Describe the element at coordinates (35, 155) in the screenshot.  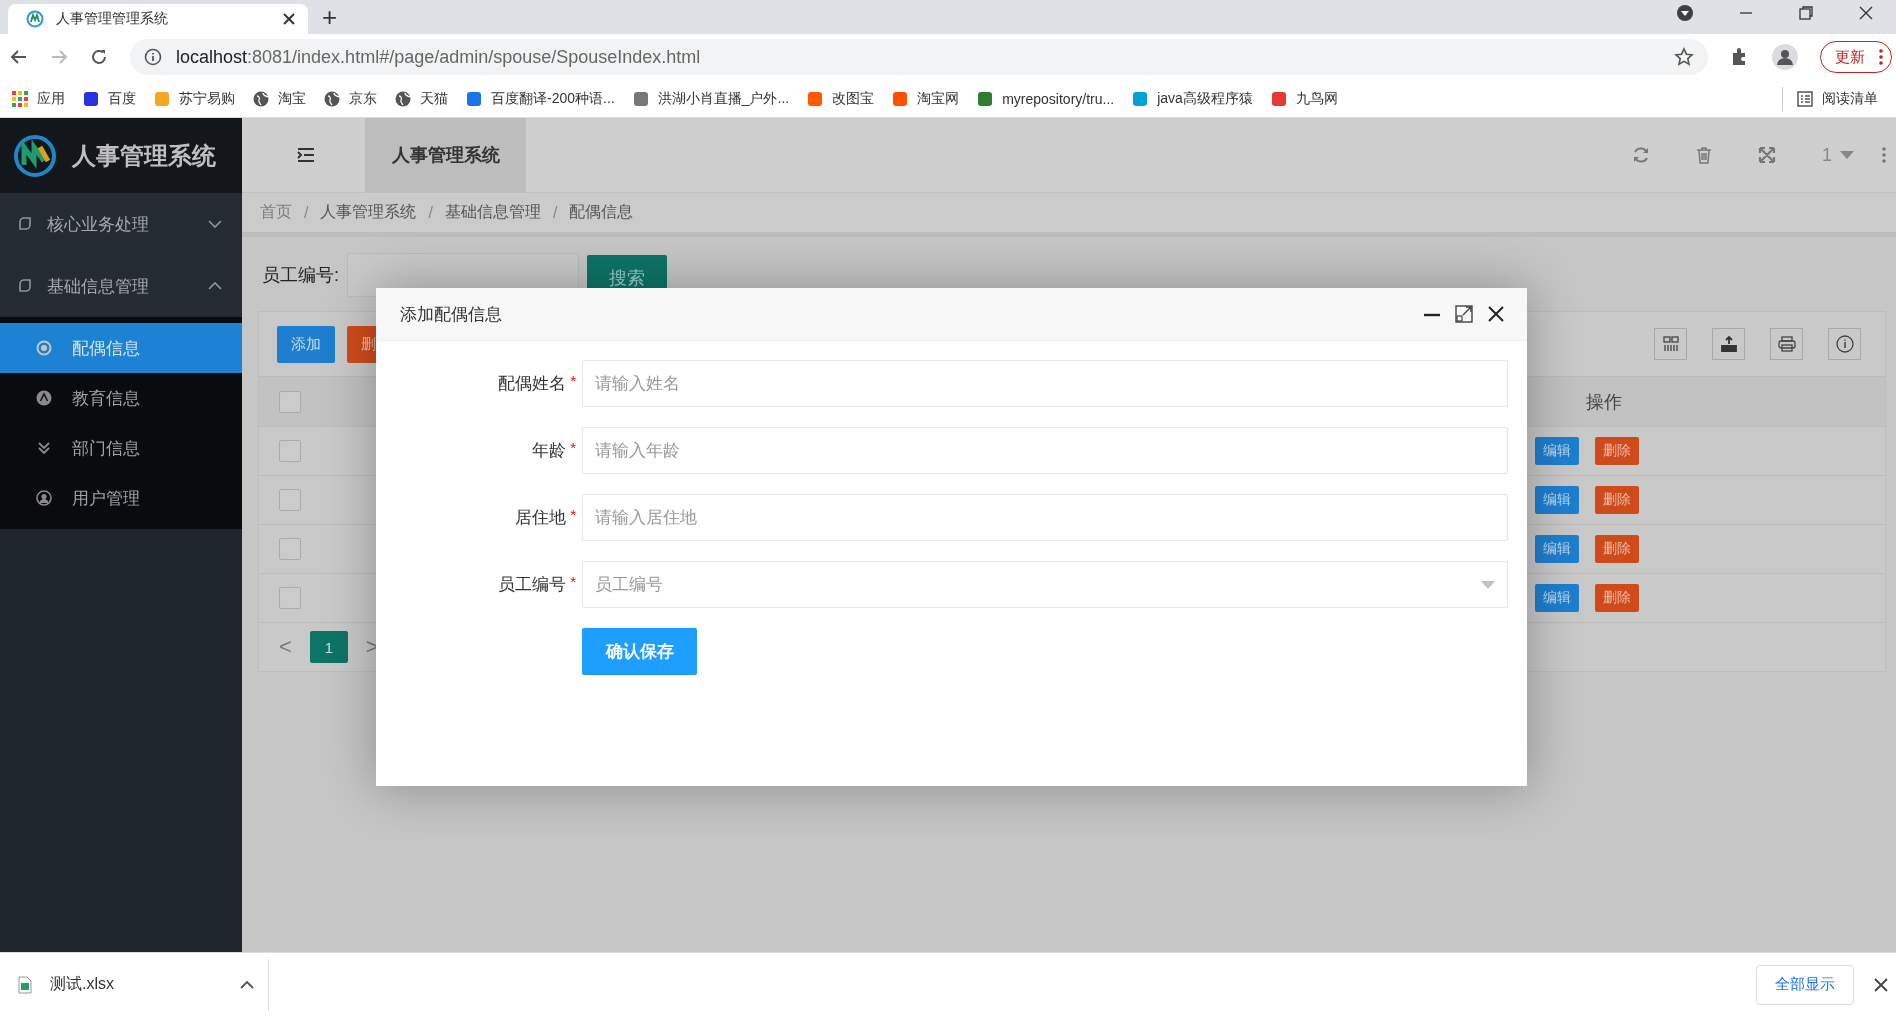
I see `logo-icon` at that location.